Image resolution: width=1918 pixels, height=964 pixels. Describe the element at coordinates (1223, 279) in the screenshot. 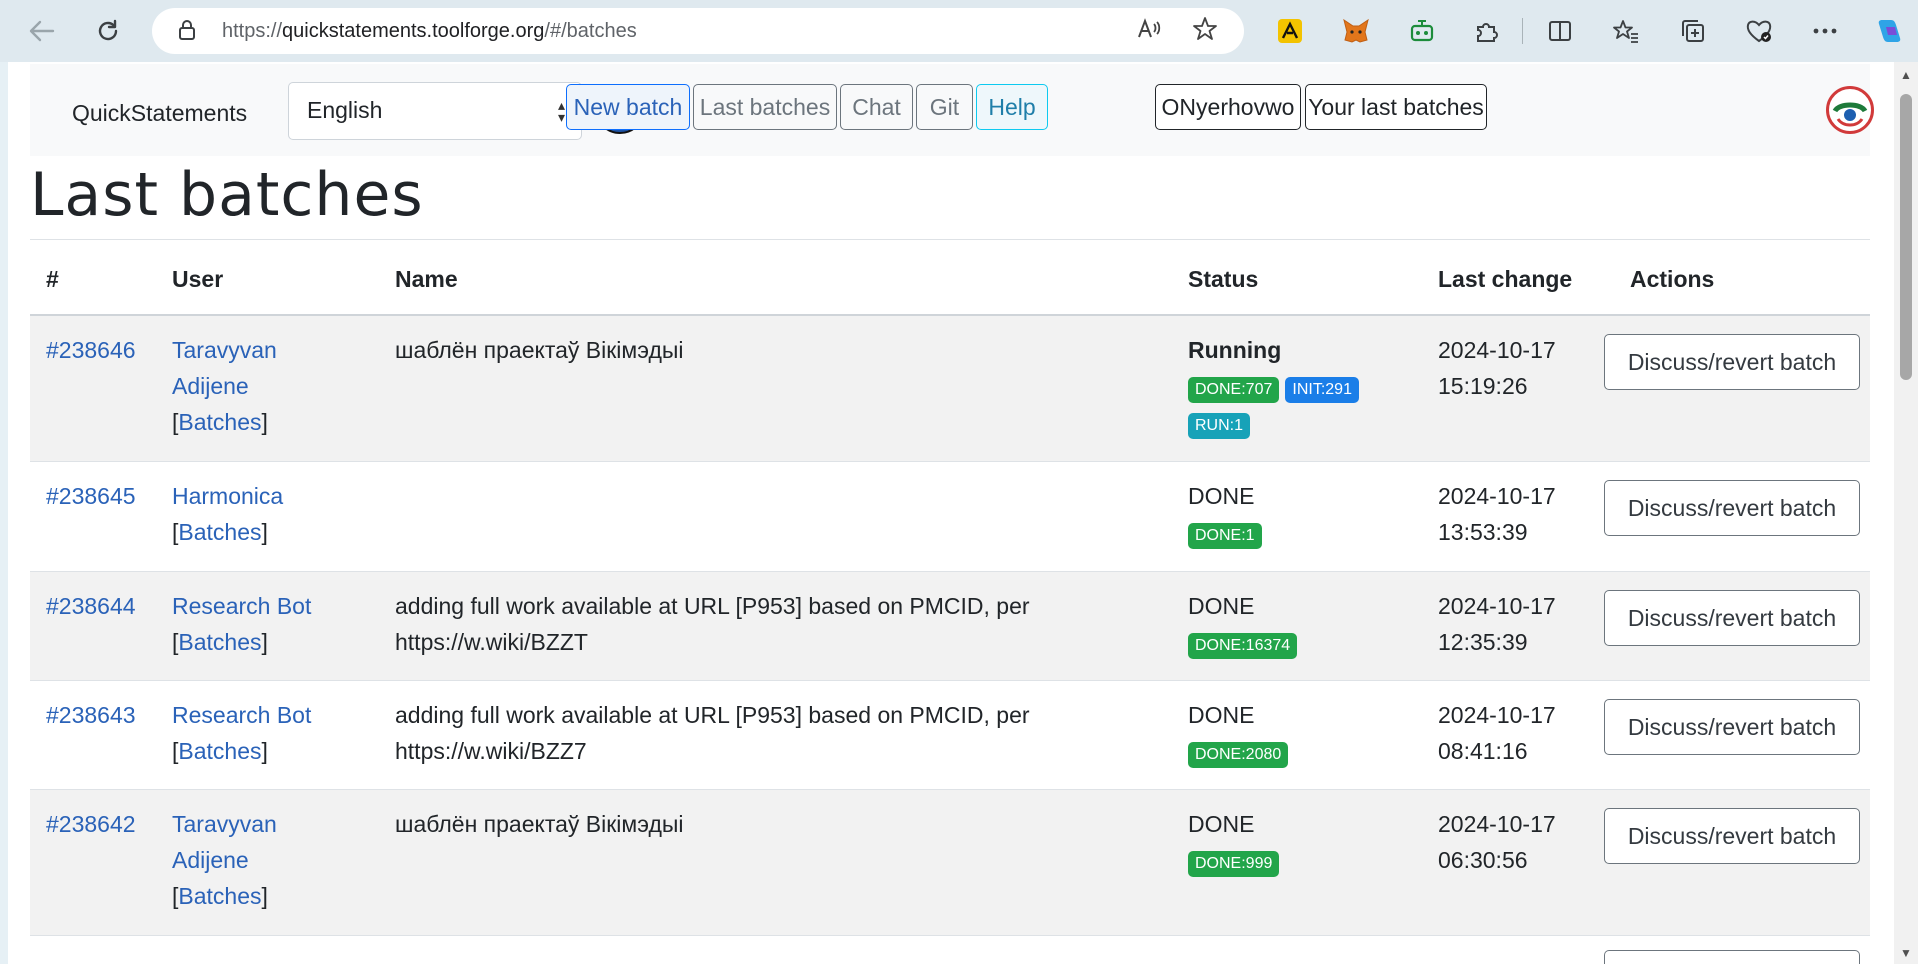

I see `column-header-status: Status` at that location.